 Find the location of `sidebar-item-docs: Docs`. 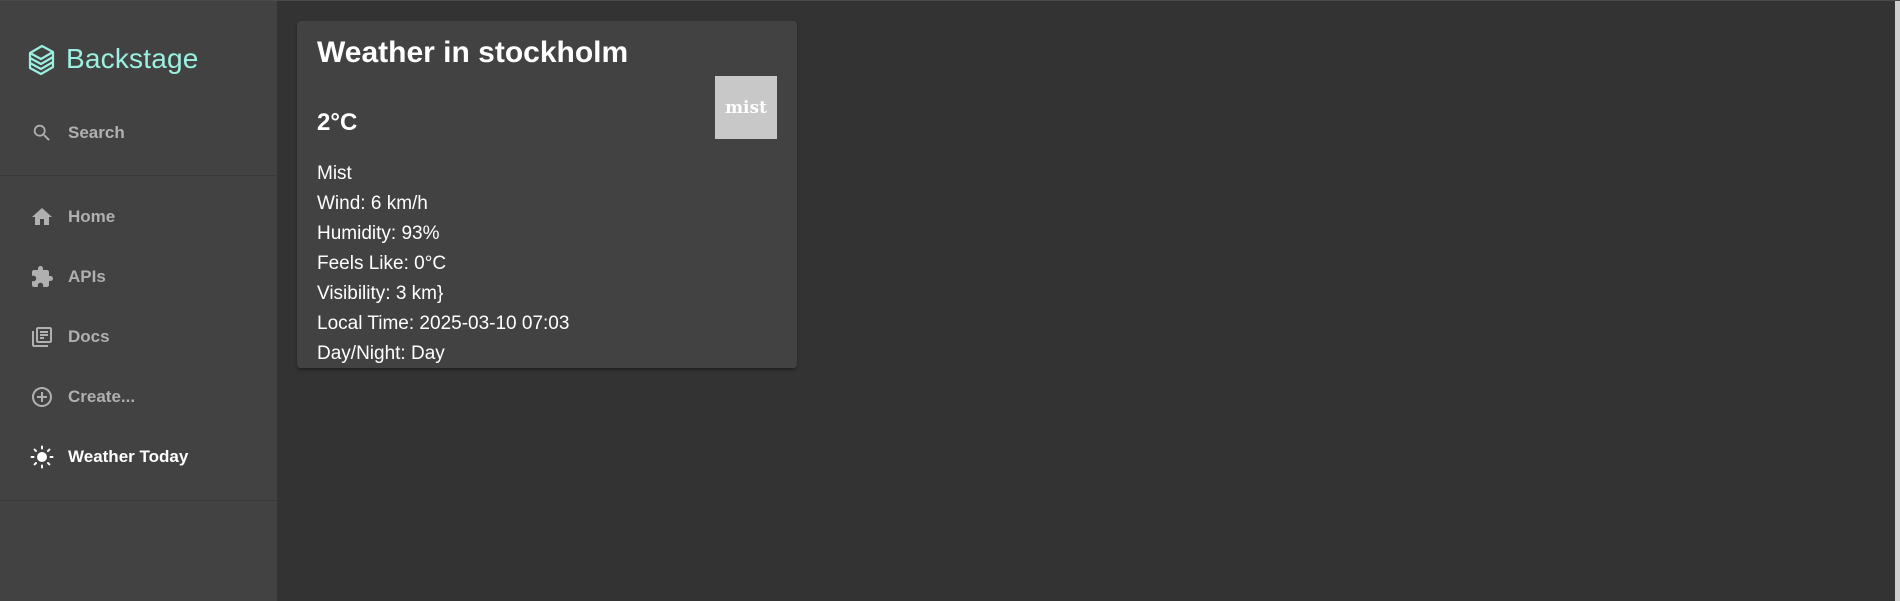

sidebar-item-docs: Docs is located at coordinates (138, 337).